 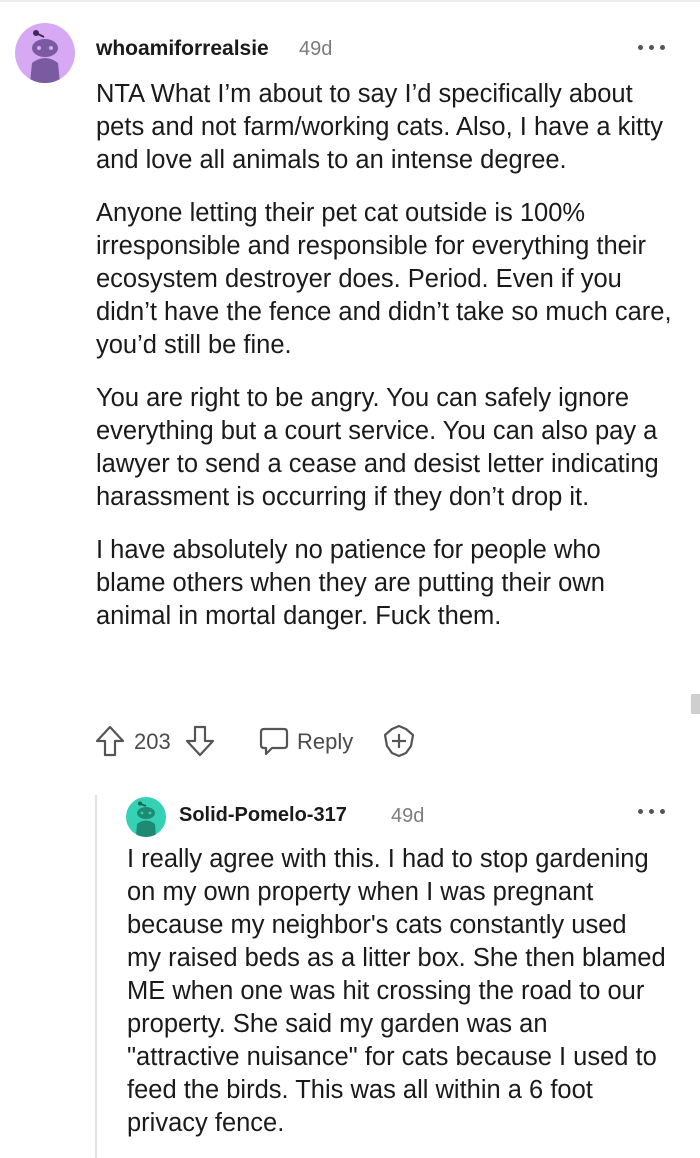 What do you see at coordinates (152, 741) in the screenshot?
I see `vote-score: 203` at bounding box center [152, 741].